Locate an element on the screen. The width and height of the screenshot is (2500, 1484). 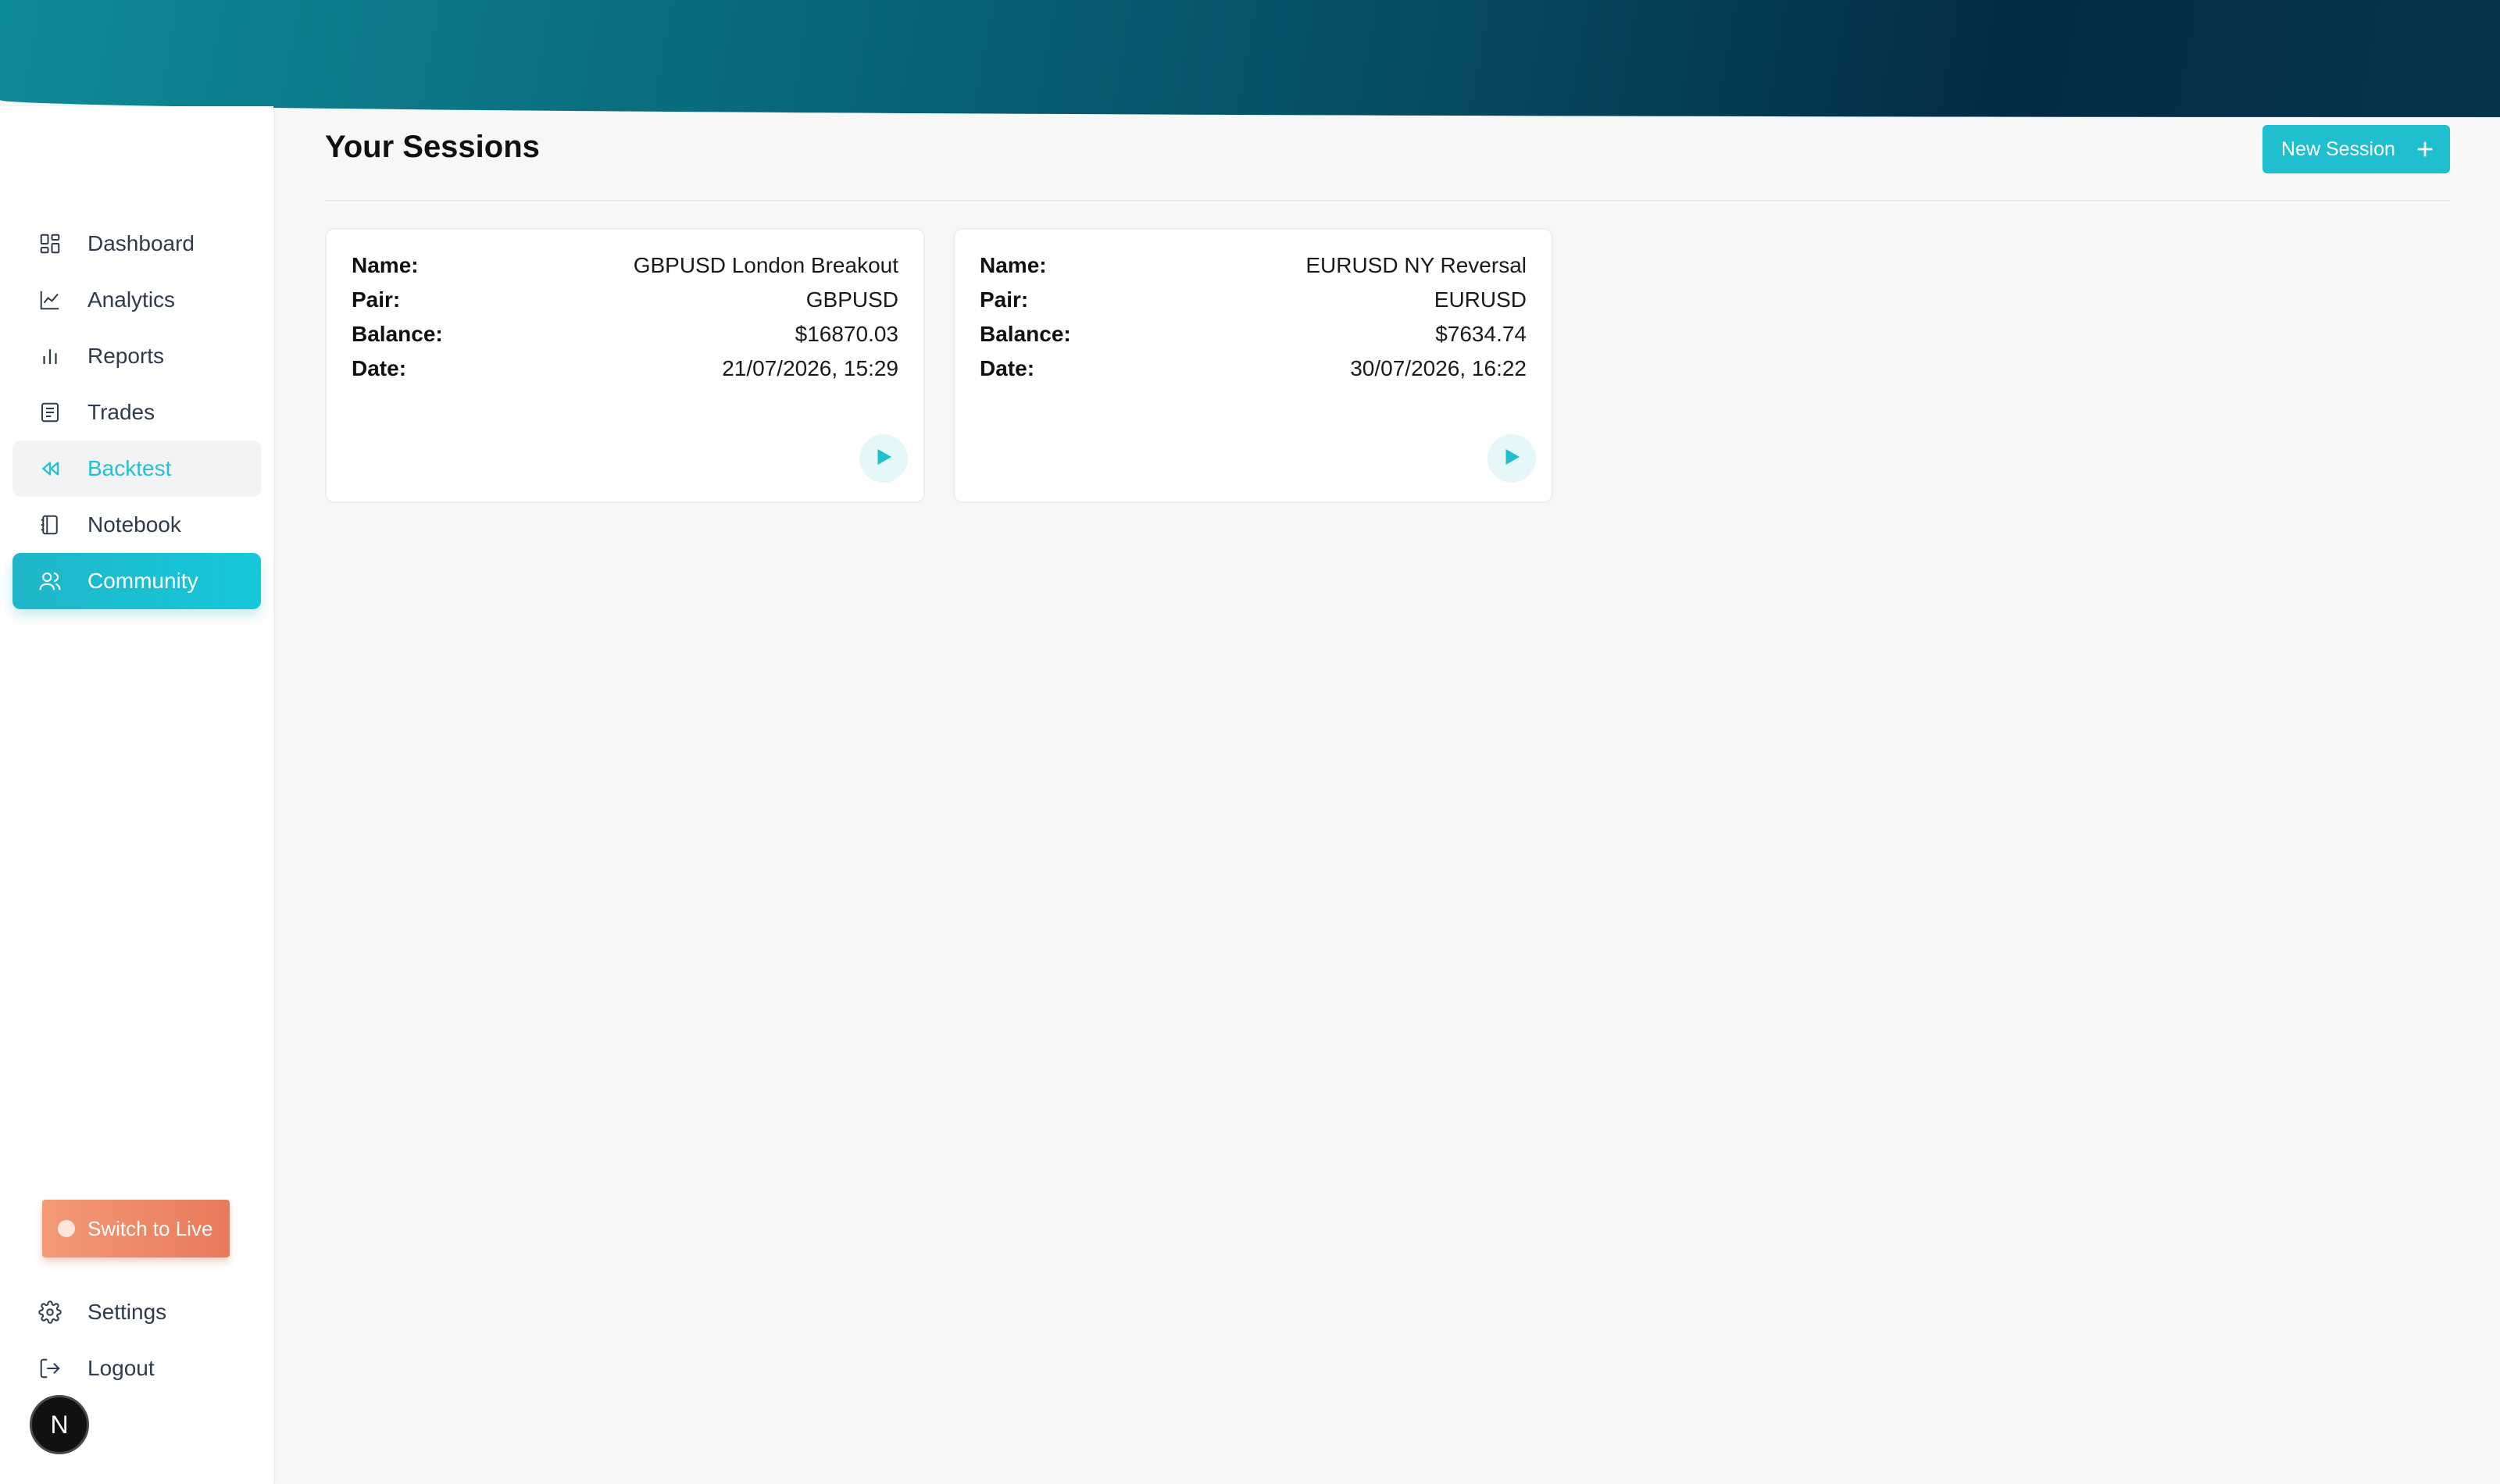
session-pair: EURUSD is located at coordinates (1480, 299).